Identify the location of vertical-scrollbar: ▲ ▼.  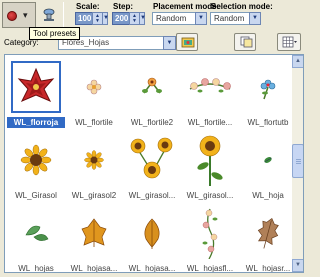
(297, 163).